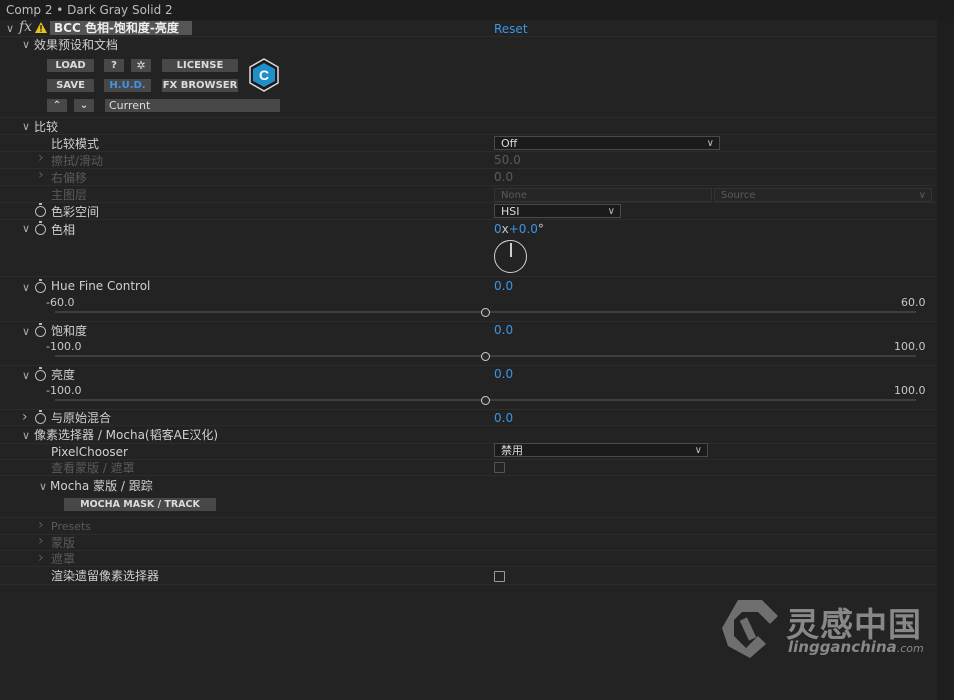 The width and height of the screenshot is (954, 700). Describe the element at coordinates (519, 229) in the screenshot. I see `hue-value: 0x+0.0°` at that location.